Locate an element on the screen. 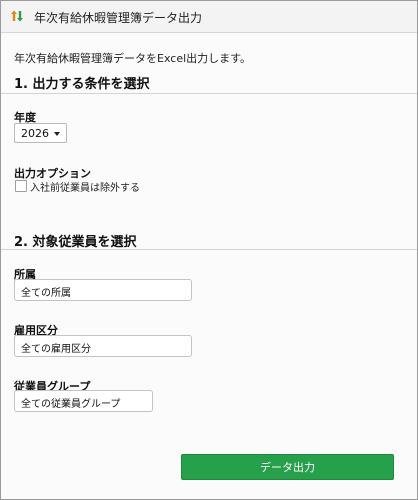 The width and height of the screenshot is (418, 500). title-bar: 年次有給休暇管理簿データ出力 is located at coordinates (209, 17).